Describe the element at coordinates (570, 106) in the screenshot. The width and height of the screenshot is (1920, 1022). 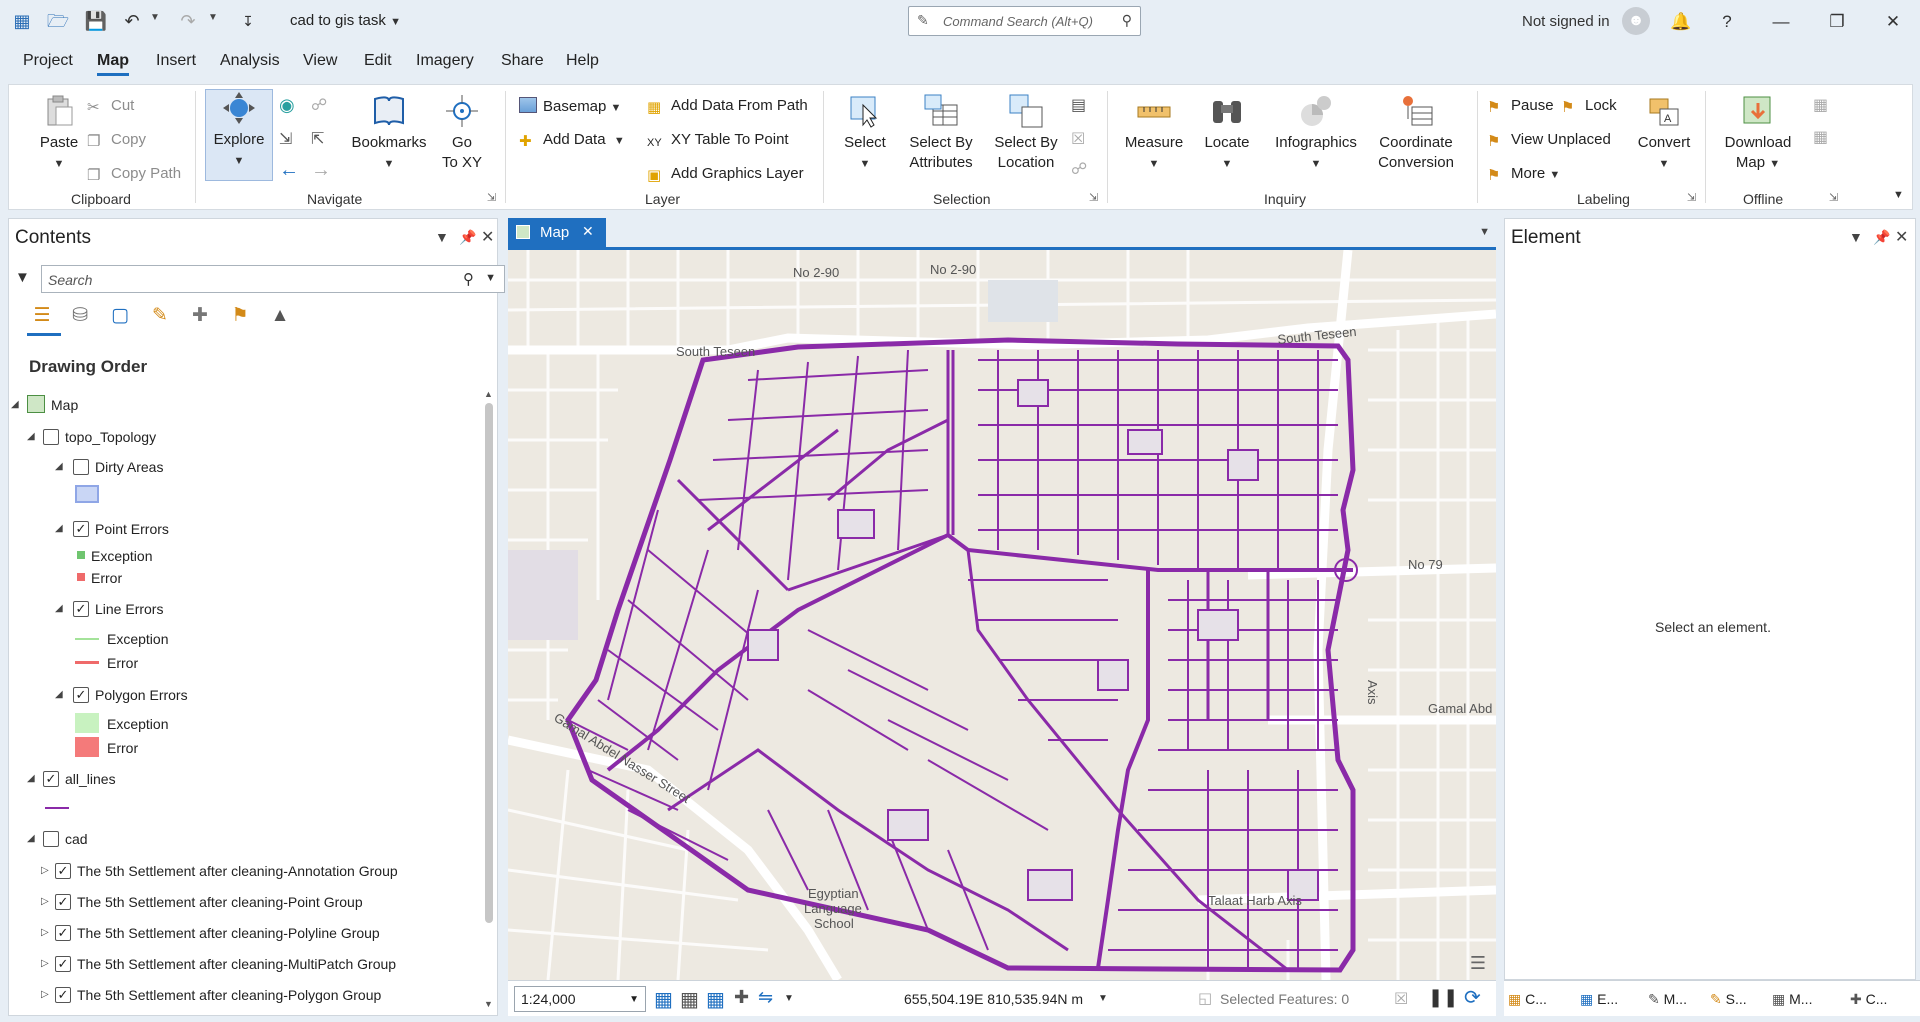
I see `basemap-button: Basemap ▼` at that location.